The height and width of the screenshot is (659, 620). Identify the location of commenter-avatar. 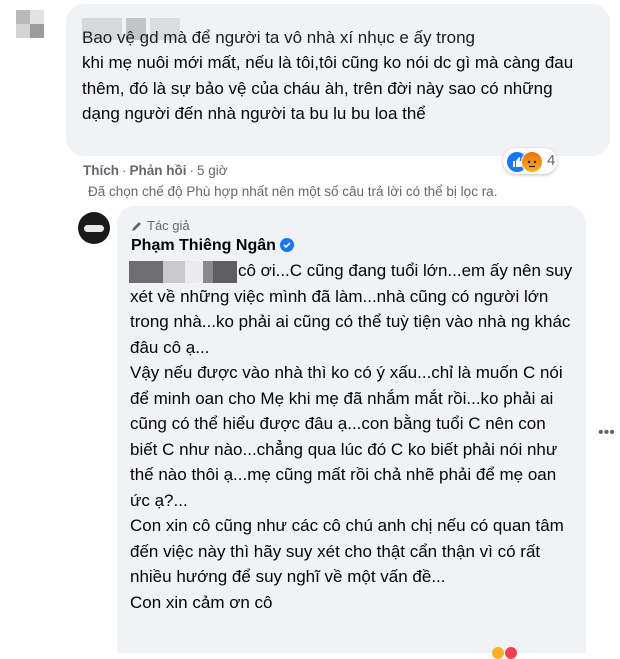
(29, 19).